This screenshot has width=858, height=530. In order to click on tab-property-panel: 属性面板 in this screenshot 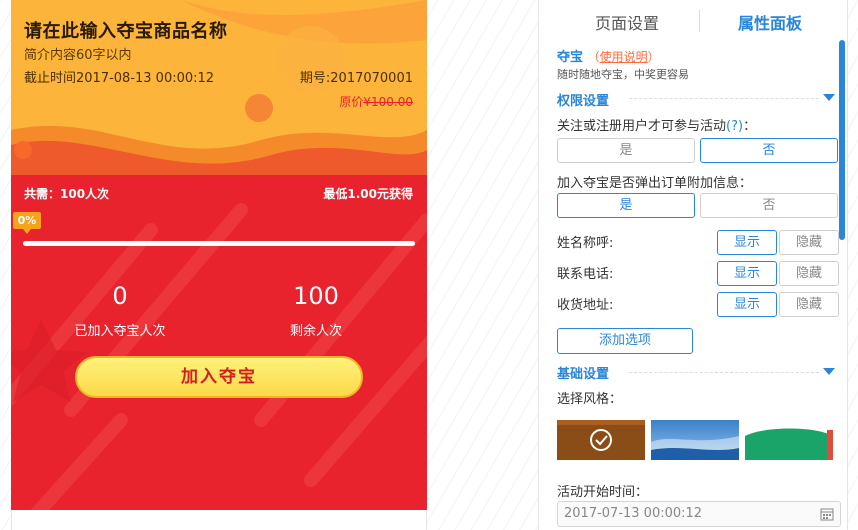, I will do `click(770, 22)`.